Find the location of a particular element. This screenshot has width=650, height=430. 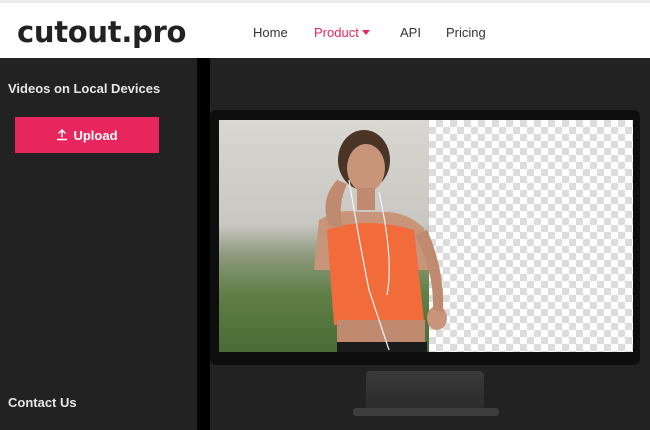

nav-pricing: Pricing is located at coordinates (466, 32).